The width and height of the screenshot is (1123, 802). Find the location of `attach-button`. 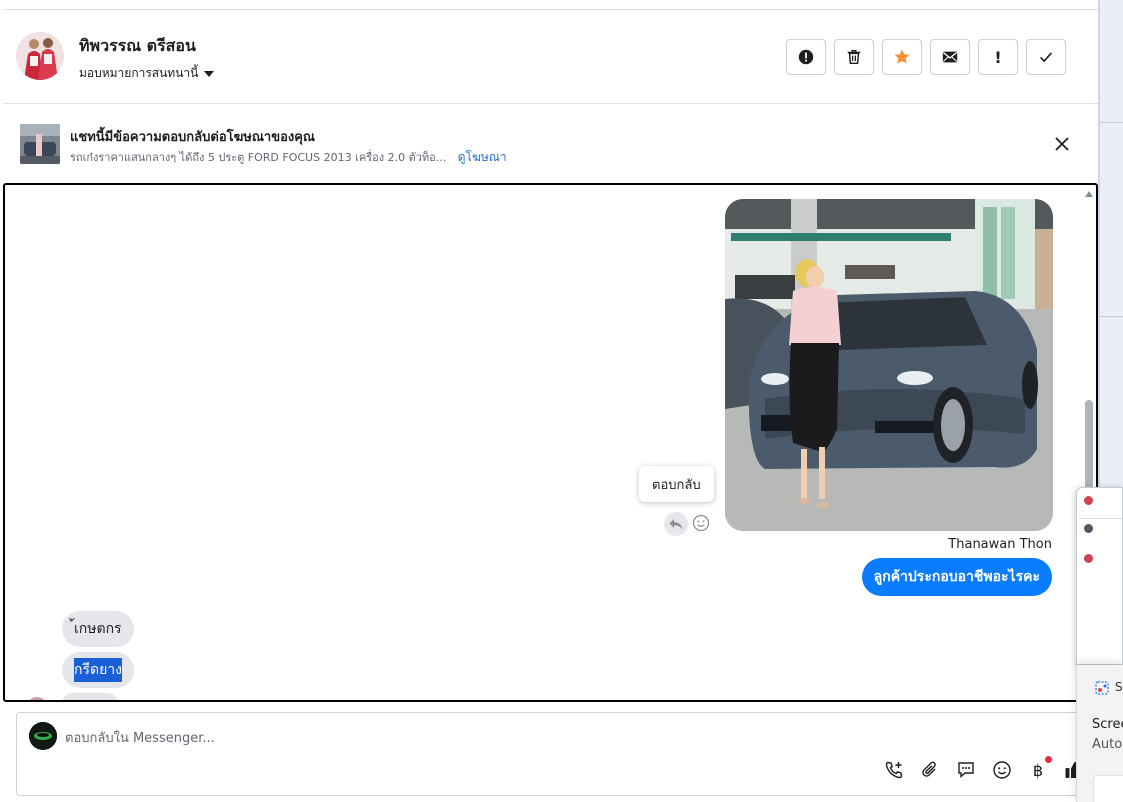

attach-button is located at coordinates (930, 770).